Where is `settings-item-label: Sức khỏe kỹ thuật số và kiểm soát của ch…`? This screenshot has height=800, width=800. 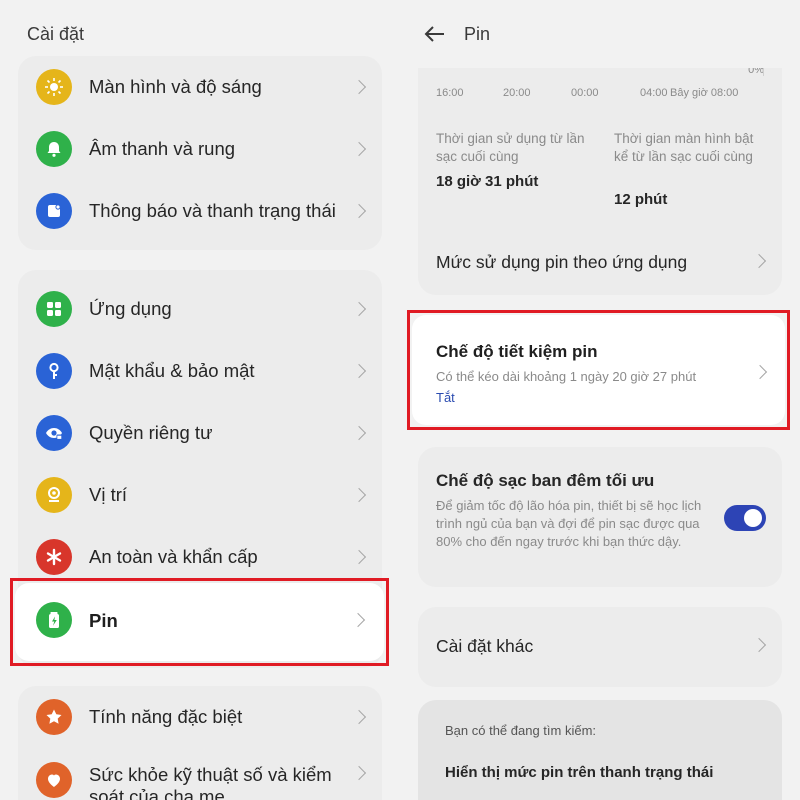 settings-item-label: Sức khỏe kỹ thuật số và kiểm soát của ch… is located at coordinates (210, 782).